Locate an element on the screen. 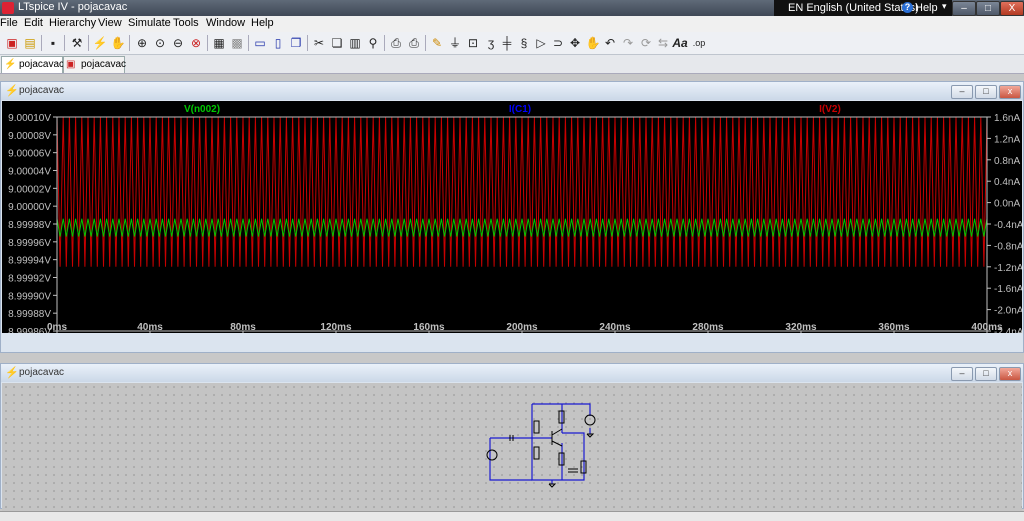 The width and height of the screenshot is (1024, 521). resistor-icon: ʒ is located at coordinates (491, 43).